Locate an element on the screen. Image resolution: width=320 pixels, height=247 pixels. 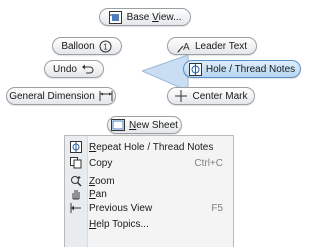
svg-text: A is located at coordinates (186, 47).